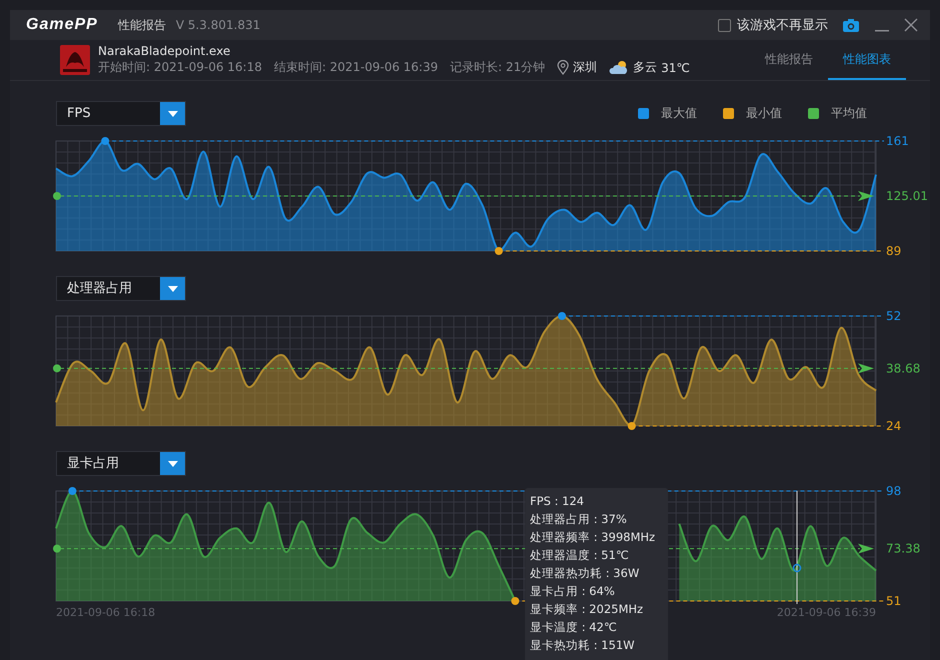 The image size is (940, 660). Describe the element at coordinates (619, 67) in the screenshot. I see `cloud-sun-icon` at that location.